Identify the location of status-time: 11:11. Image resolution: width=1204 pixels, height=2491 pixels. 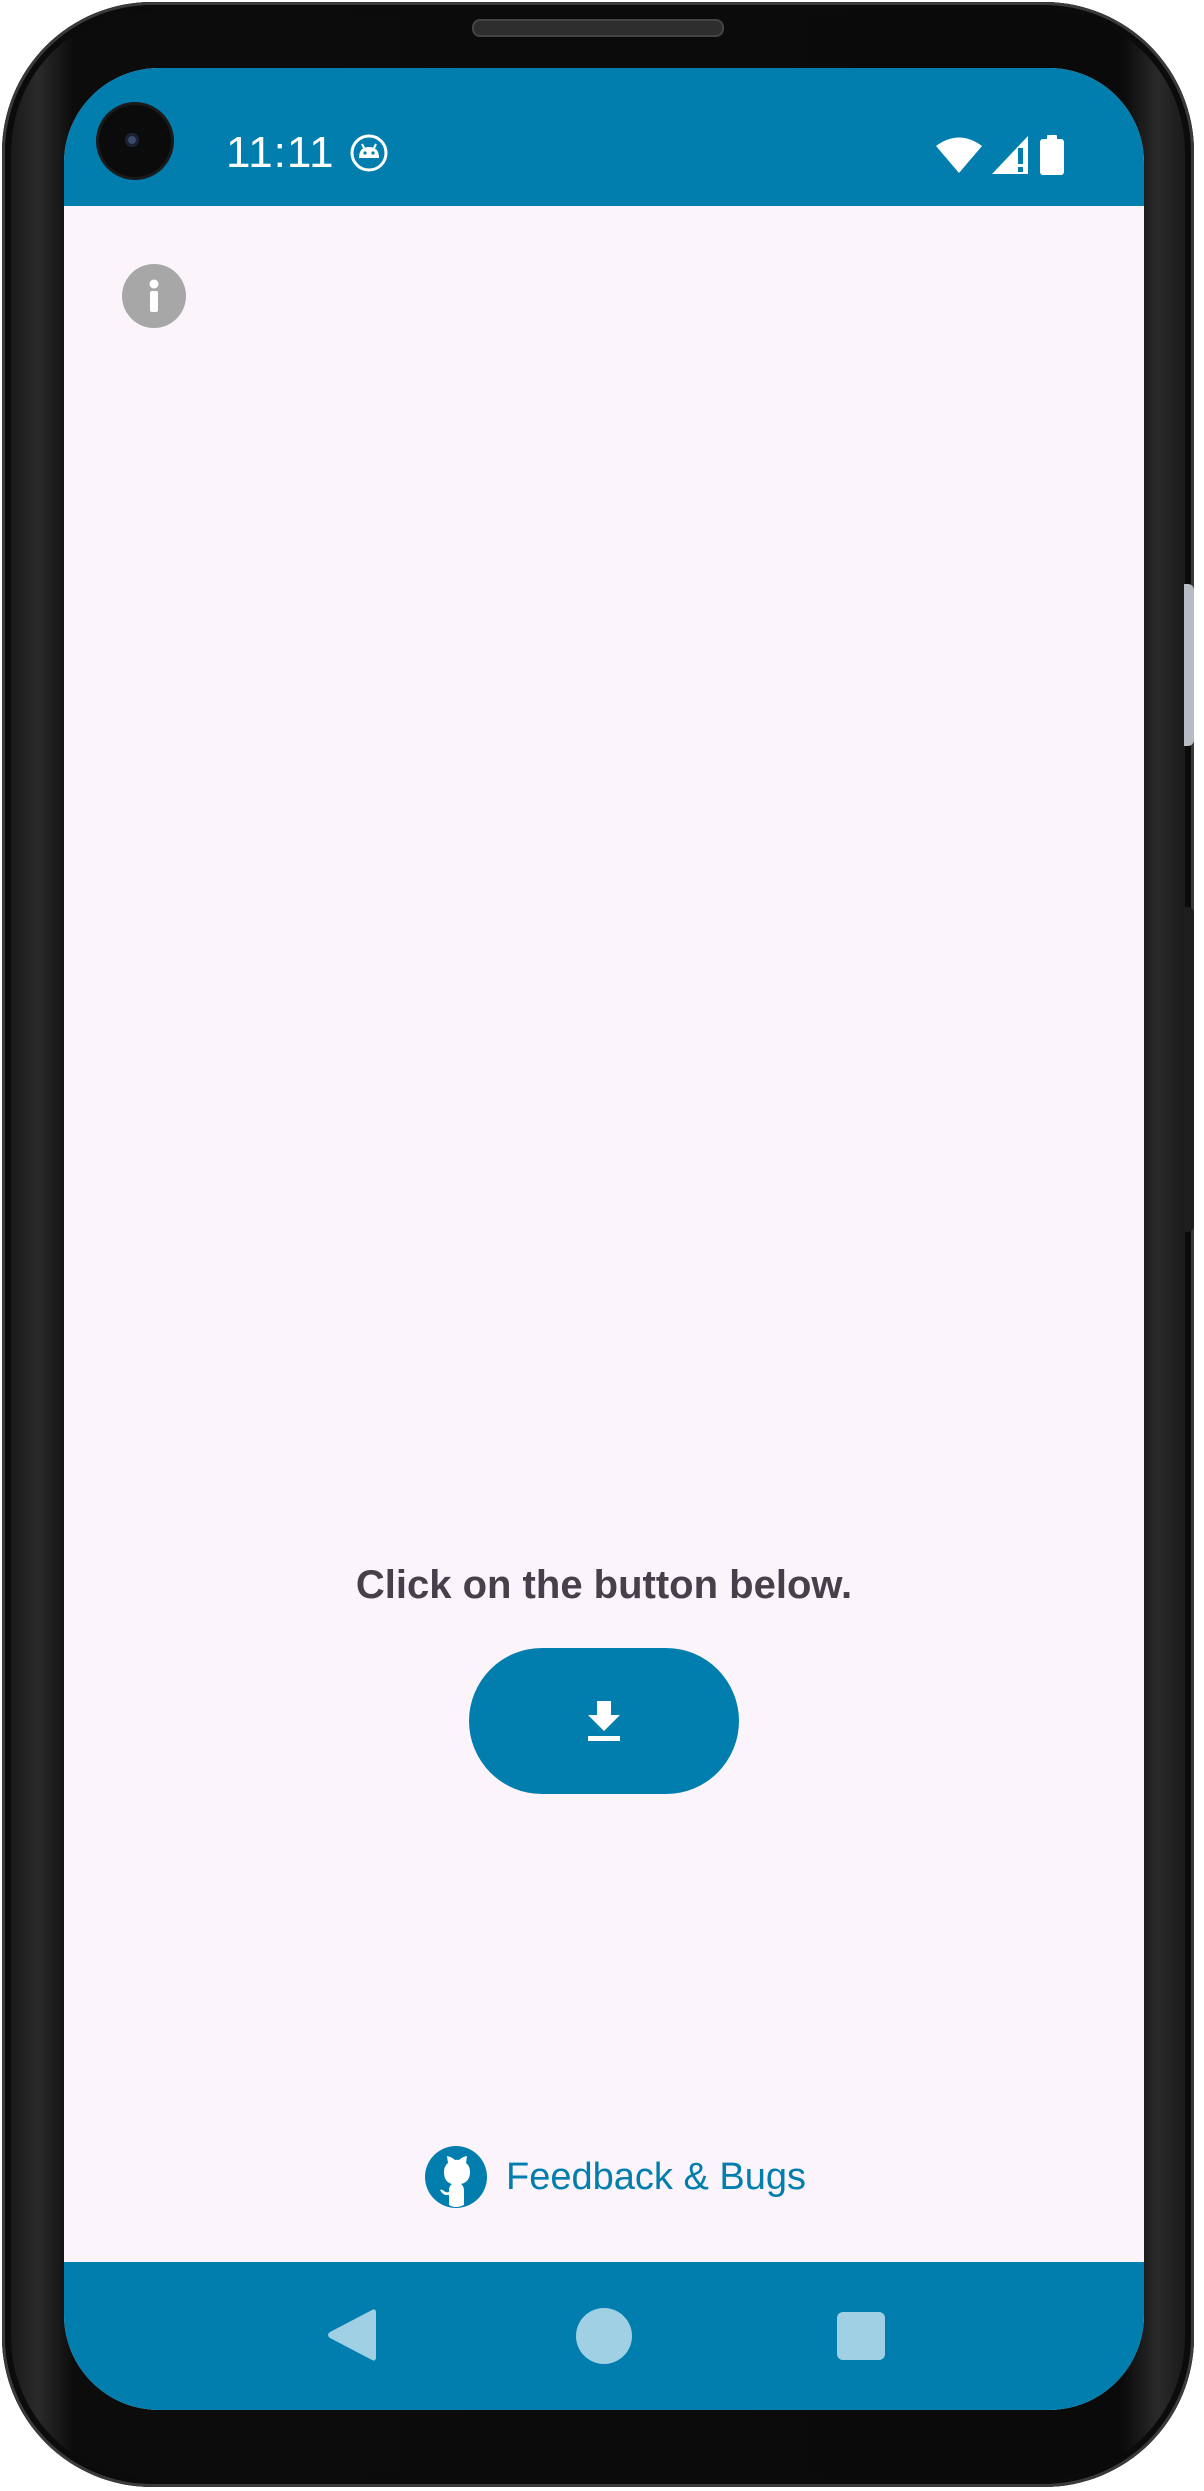
(280, 152).